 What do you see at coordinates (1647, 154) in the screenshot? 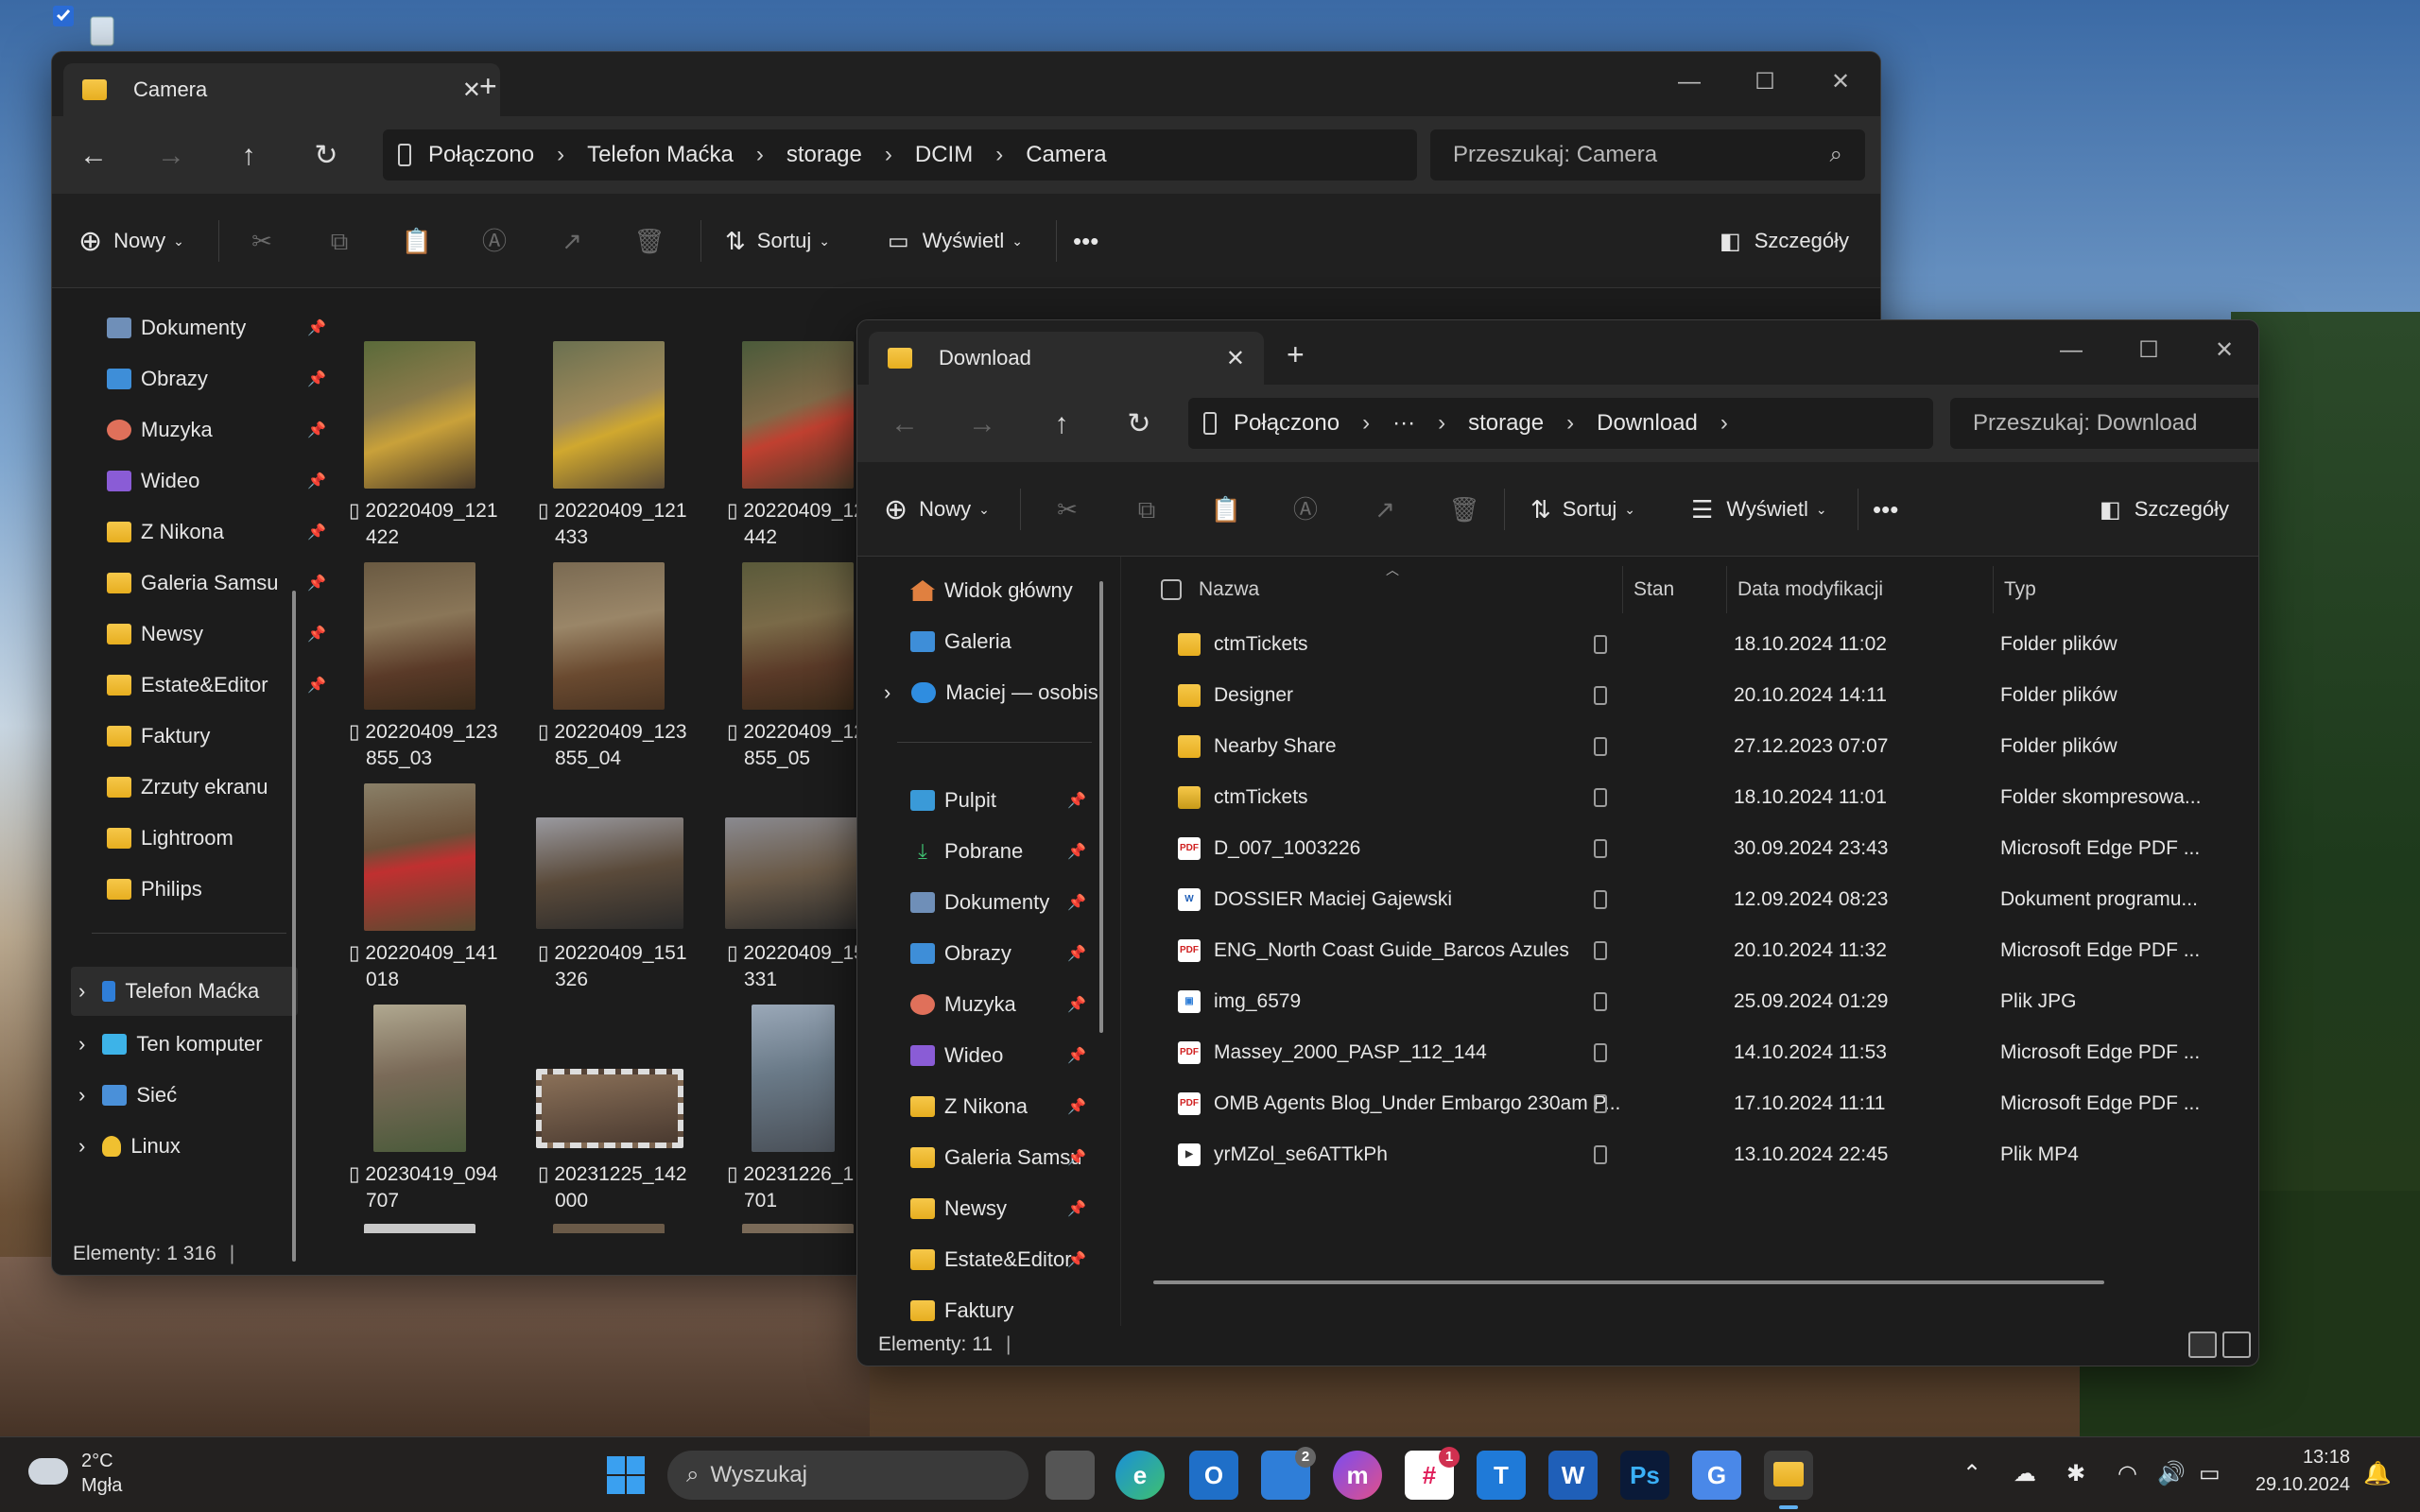
I see `search-box: Przeszukaj: Camera ⌕` at bounding box center [1647, 154].